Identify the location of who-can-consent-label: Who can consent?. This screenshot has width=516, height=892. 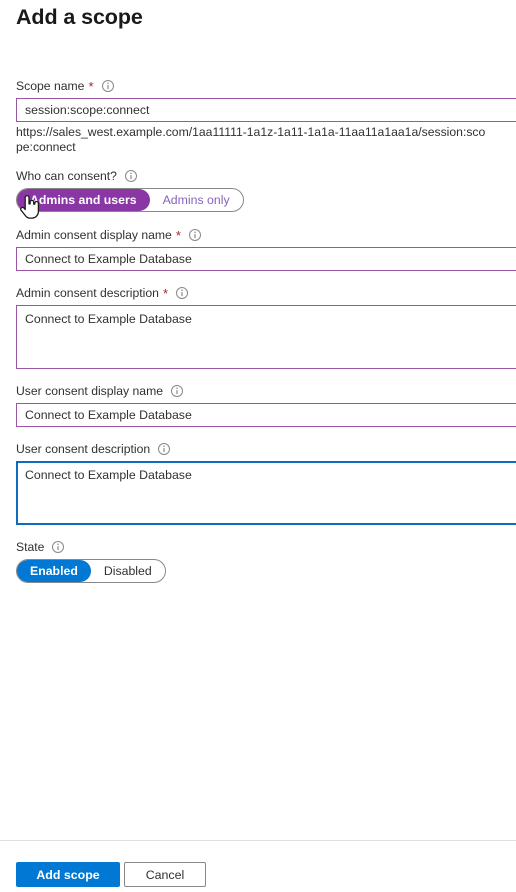
(266, 178).